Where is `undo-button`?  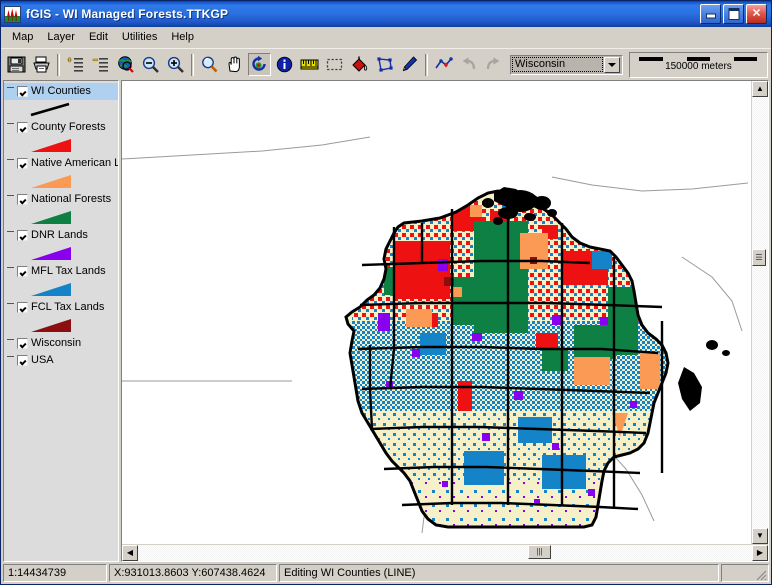
undo-button is located at coordinates (468, 64).